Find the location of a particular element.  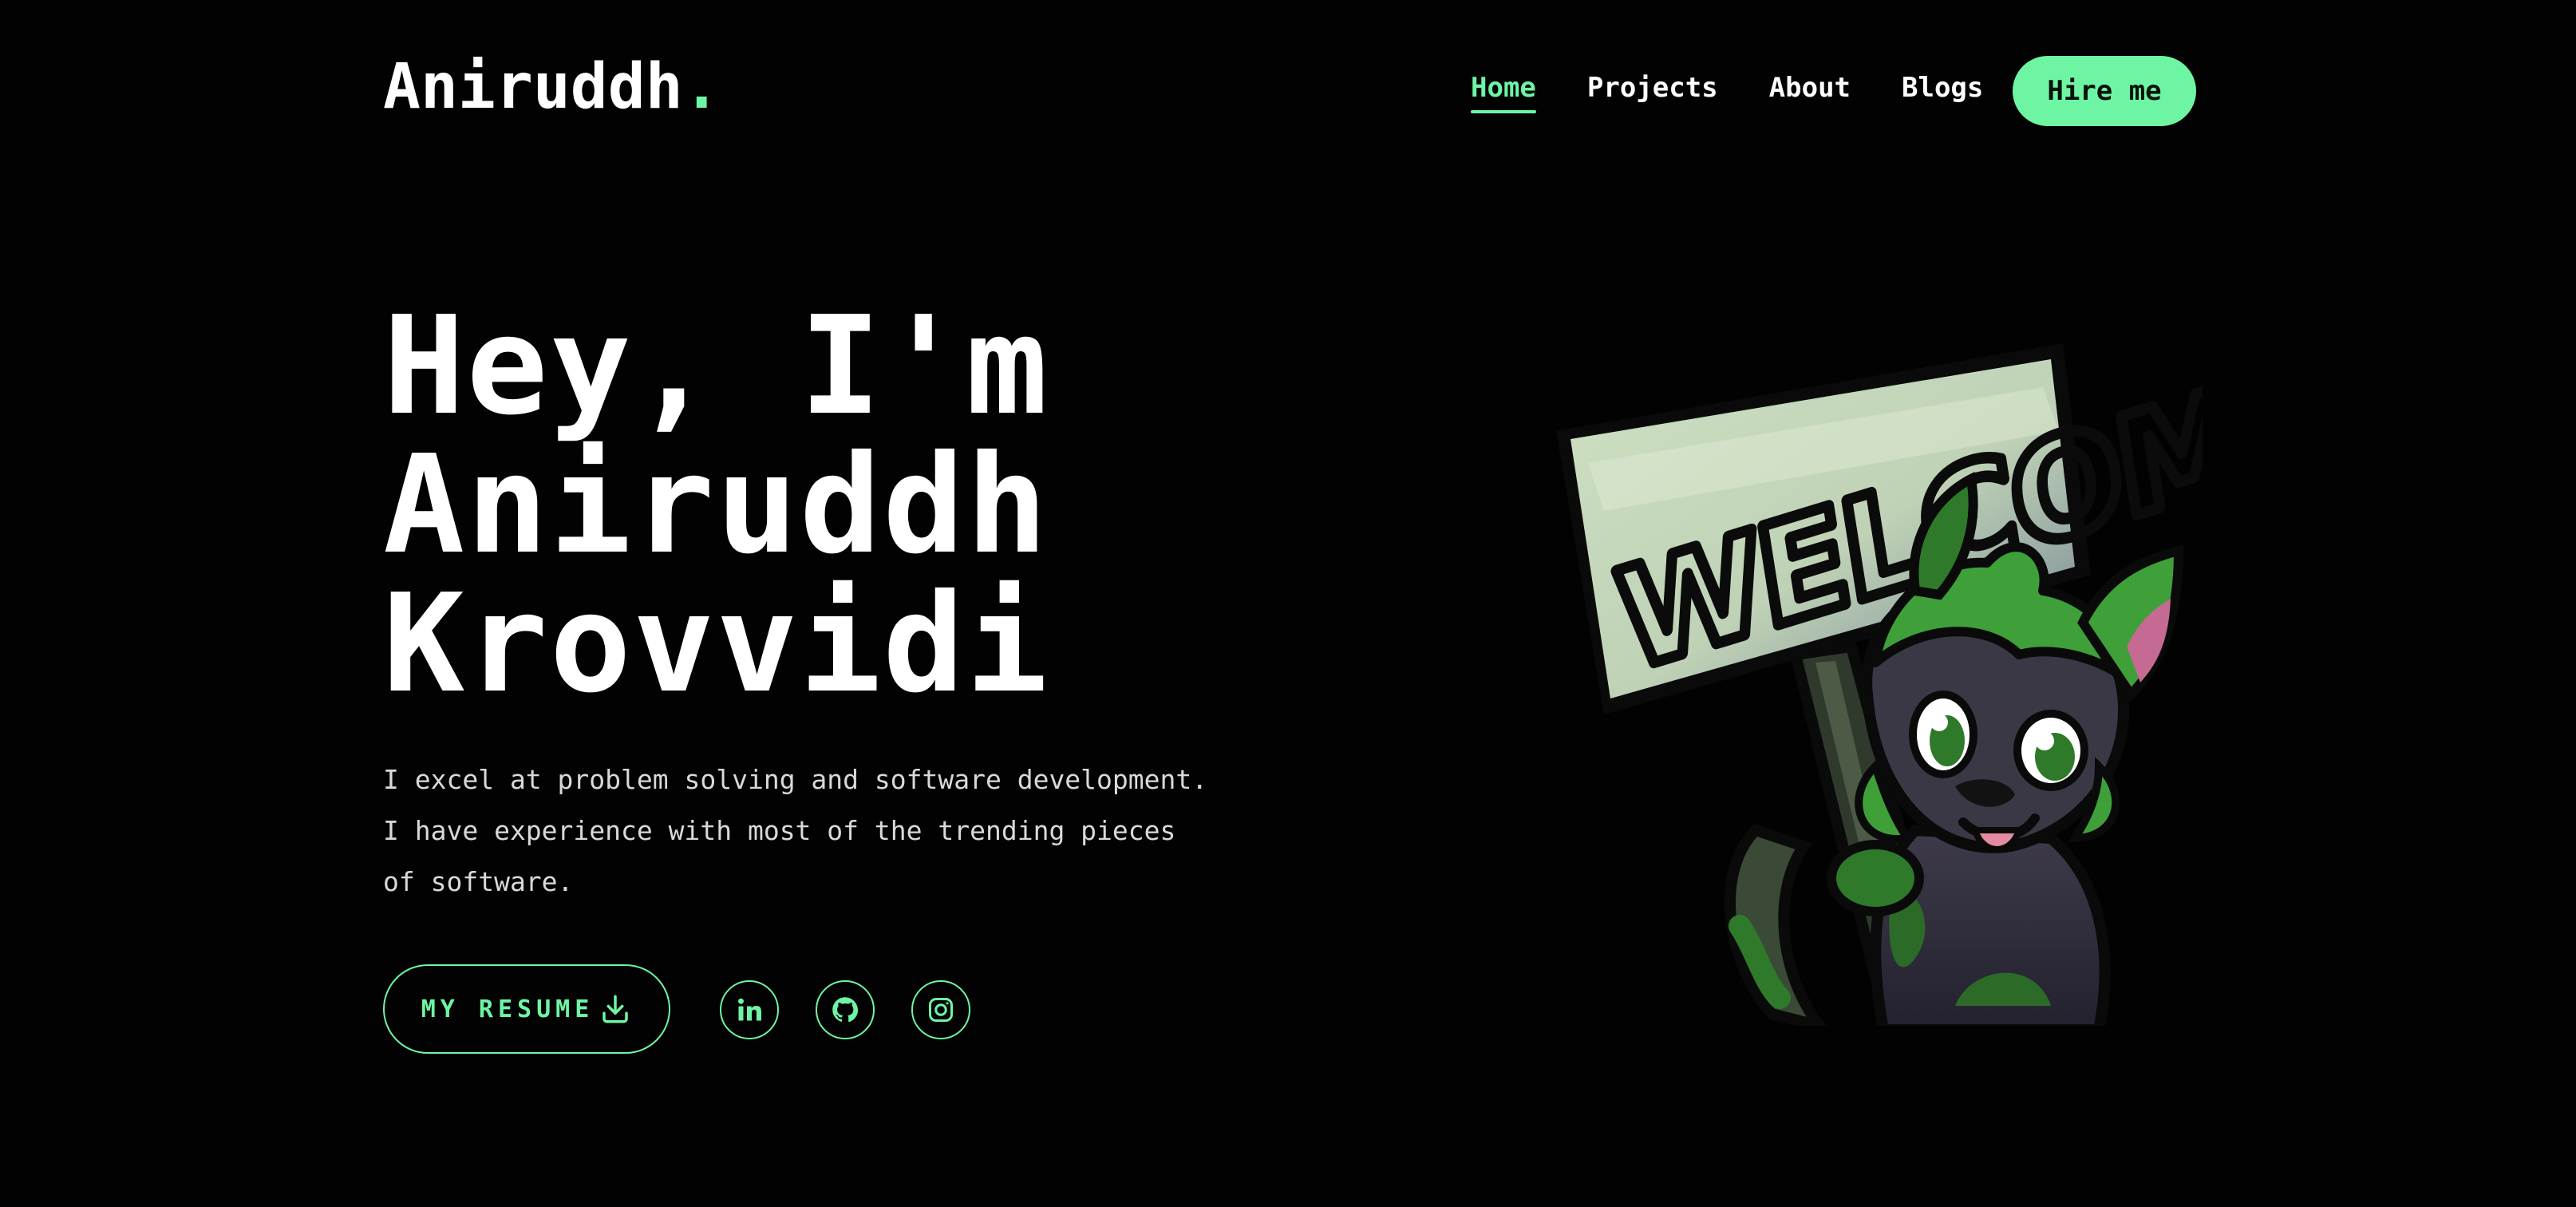

instagram-icon is located at coordinates (941, 1010).